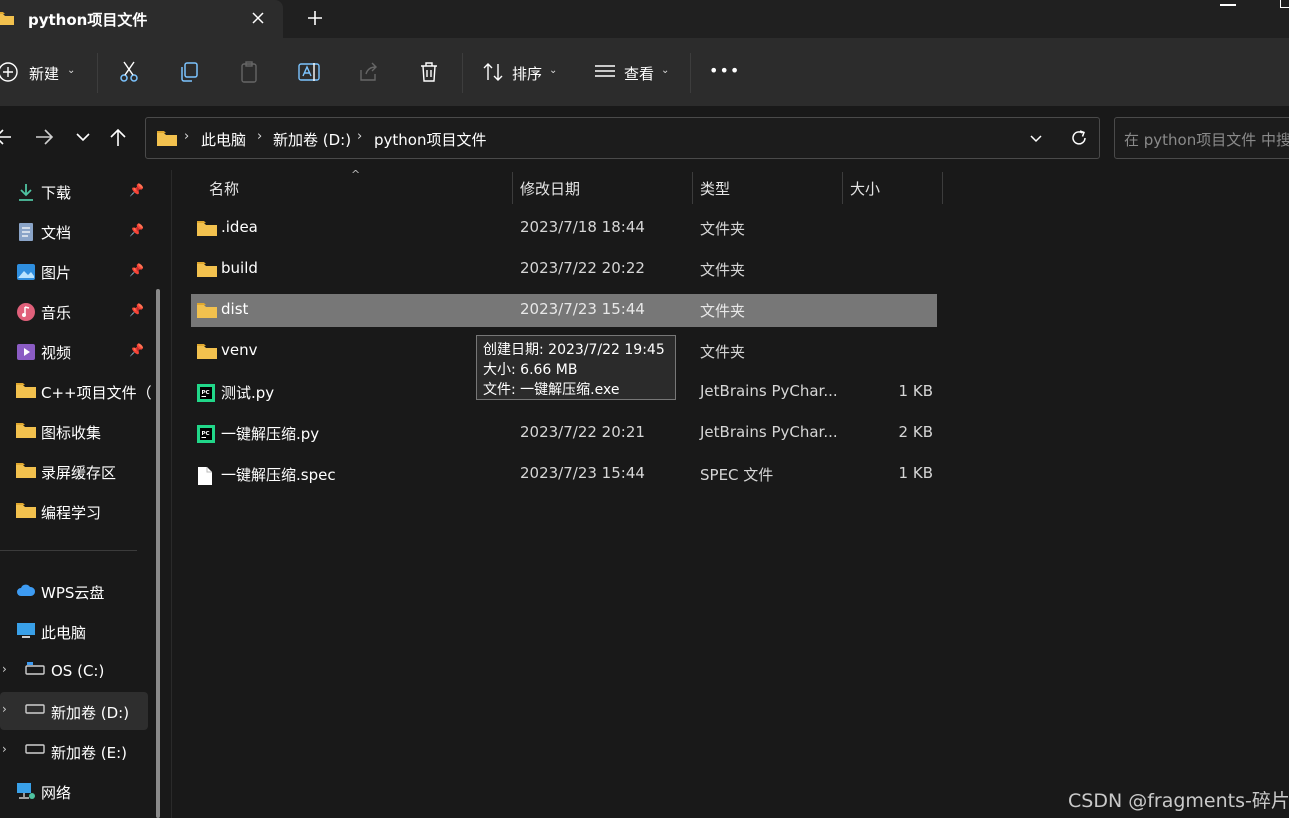 The height and width of the screenshot is (818, 1289). I want to click on sidebar-item-label: 音乐, so click(56, 313).